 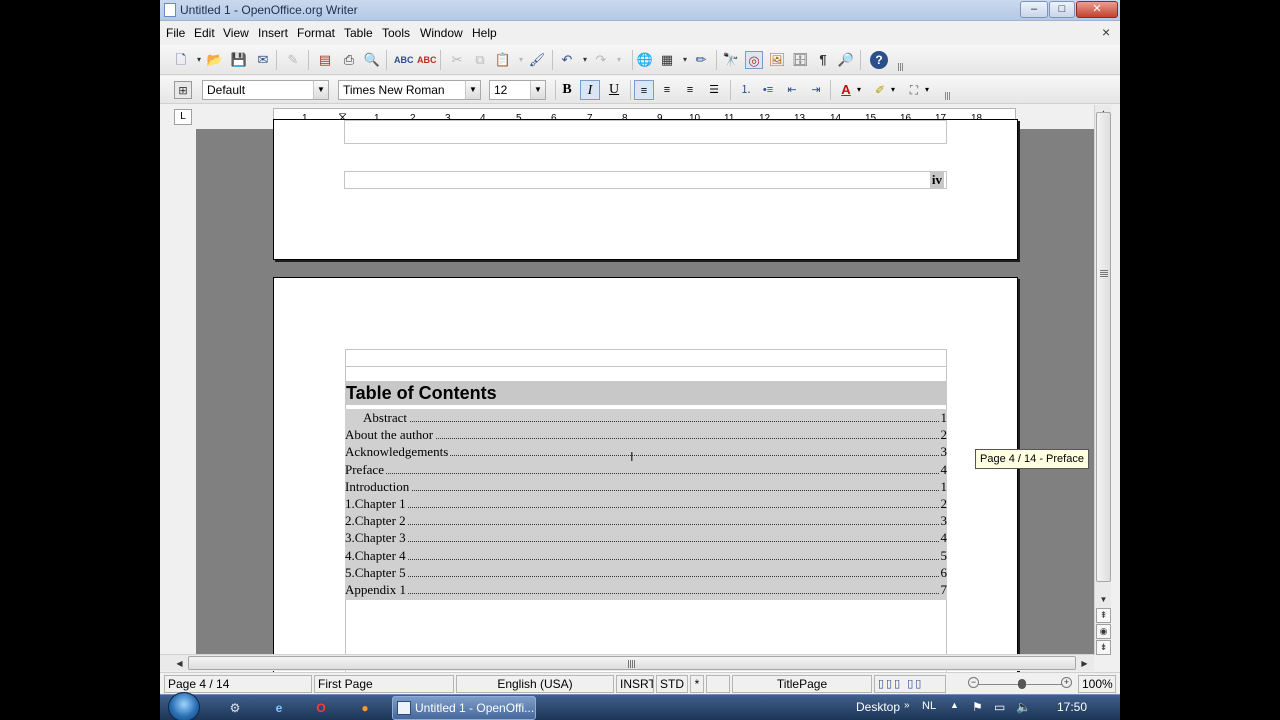 What do you see at coordinates (927, 90) in the screenshot?
I see `background-dropdown-icon: ▾` at bounding box center [927, 90].